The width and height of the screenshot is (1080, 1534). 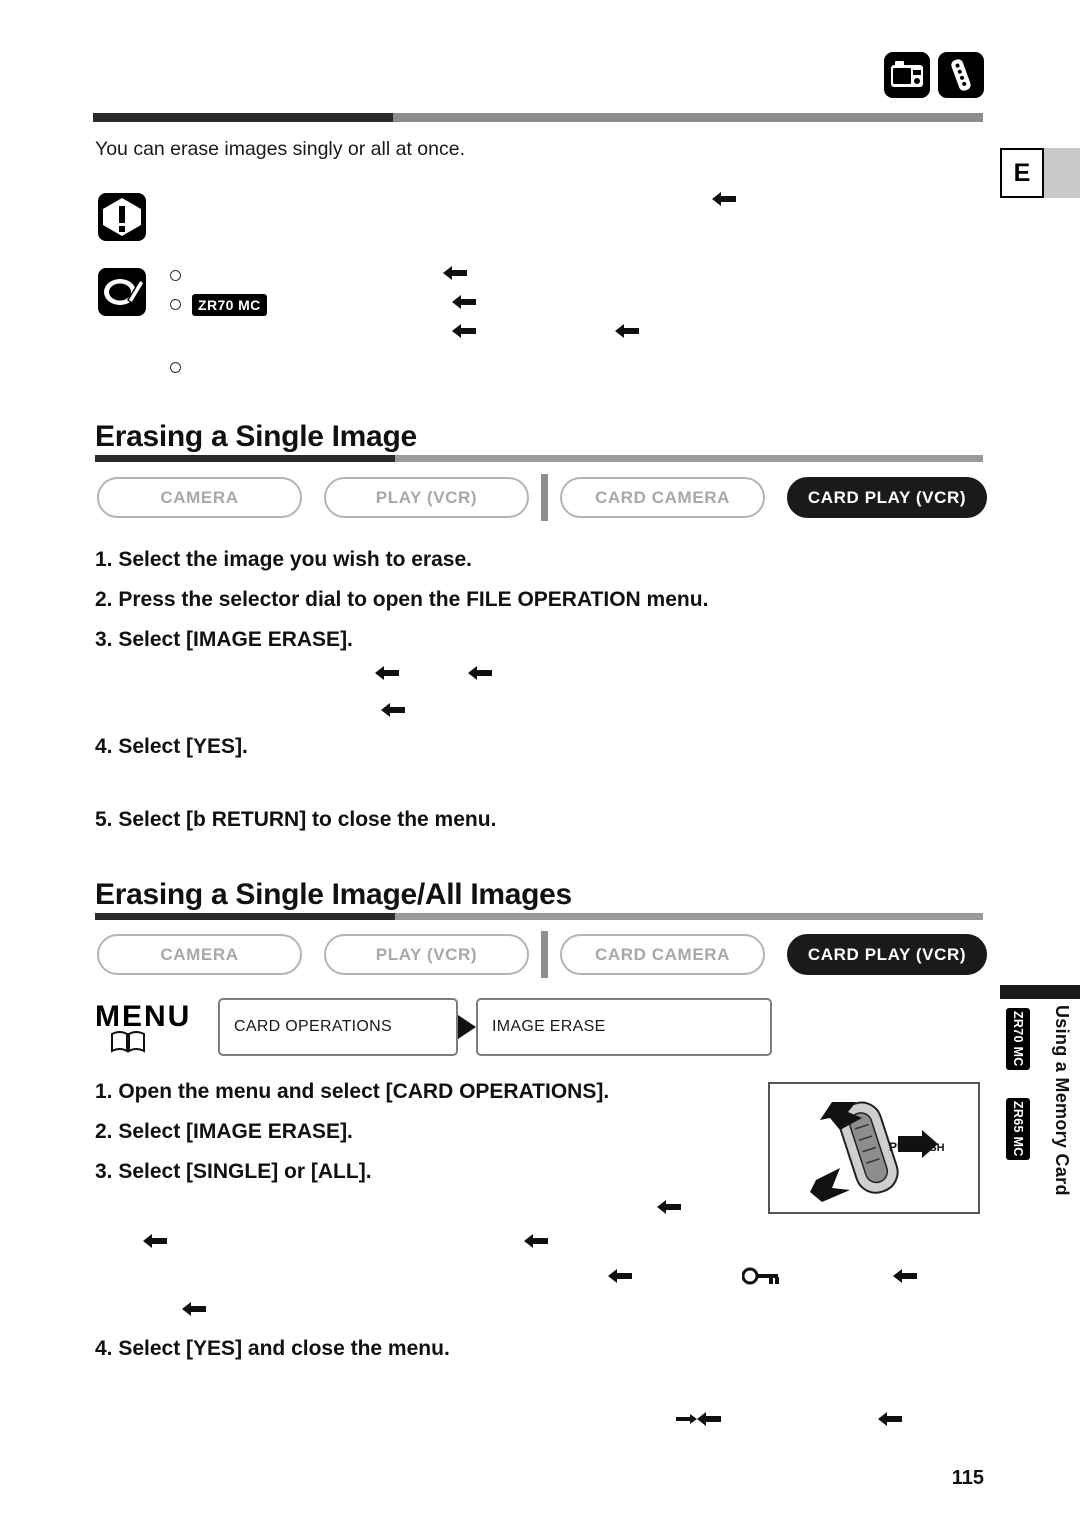 What do you see at coordinates (761, 1275) in the screenshot?
I see `protect-key-icon` at bounding box center [761, 1275].